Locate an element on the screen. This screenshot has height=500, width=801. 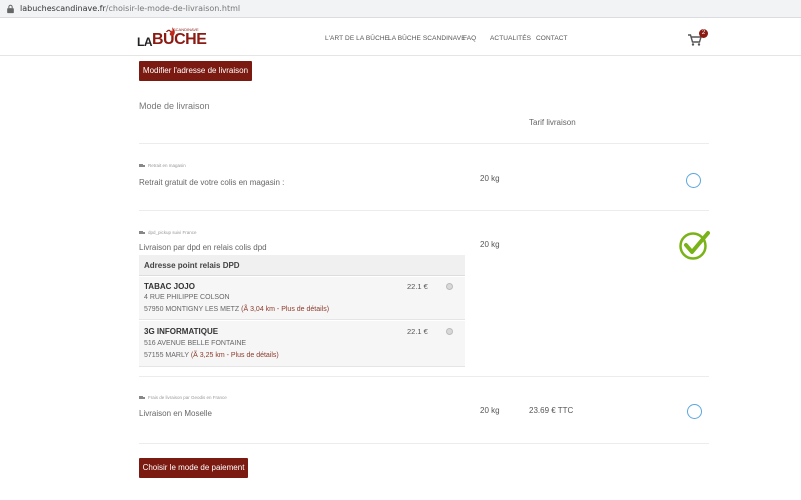
logo-scandinave: SCANDINAVE is located at coordinates (186, 29).